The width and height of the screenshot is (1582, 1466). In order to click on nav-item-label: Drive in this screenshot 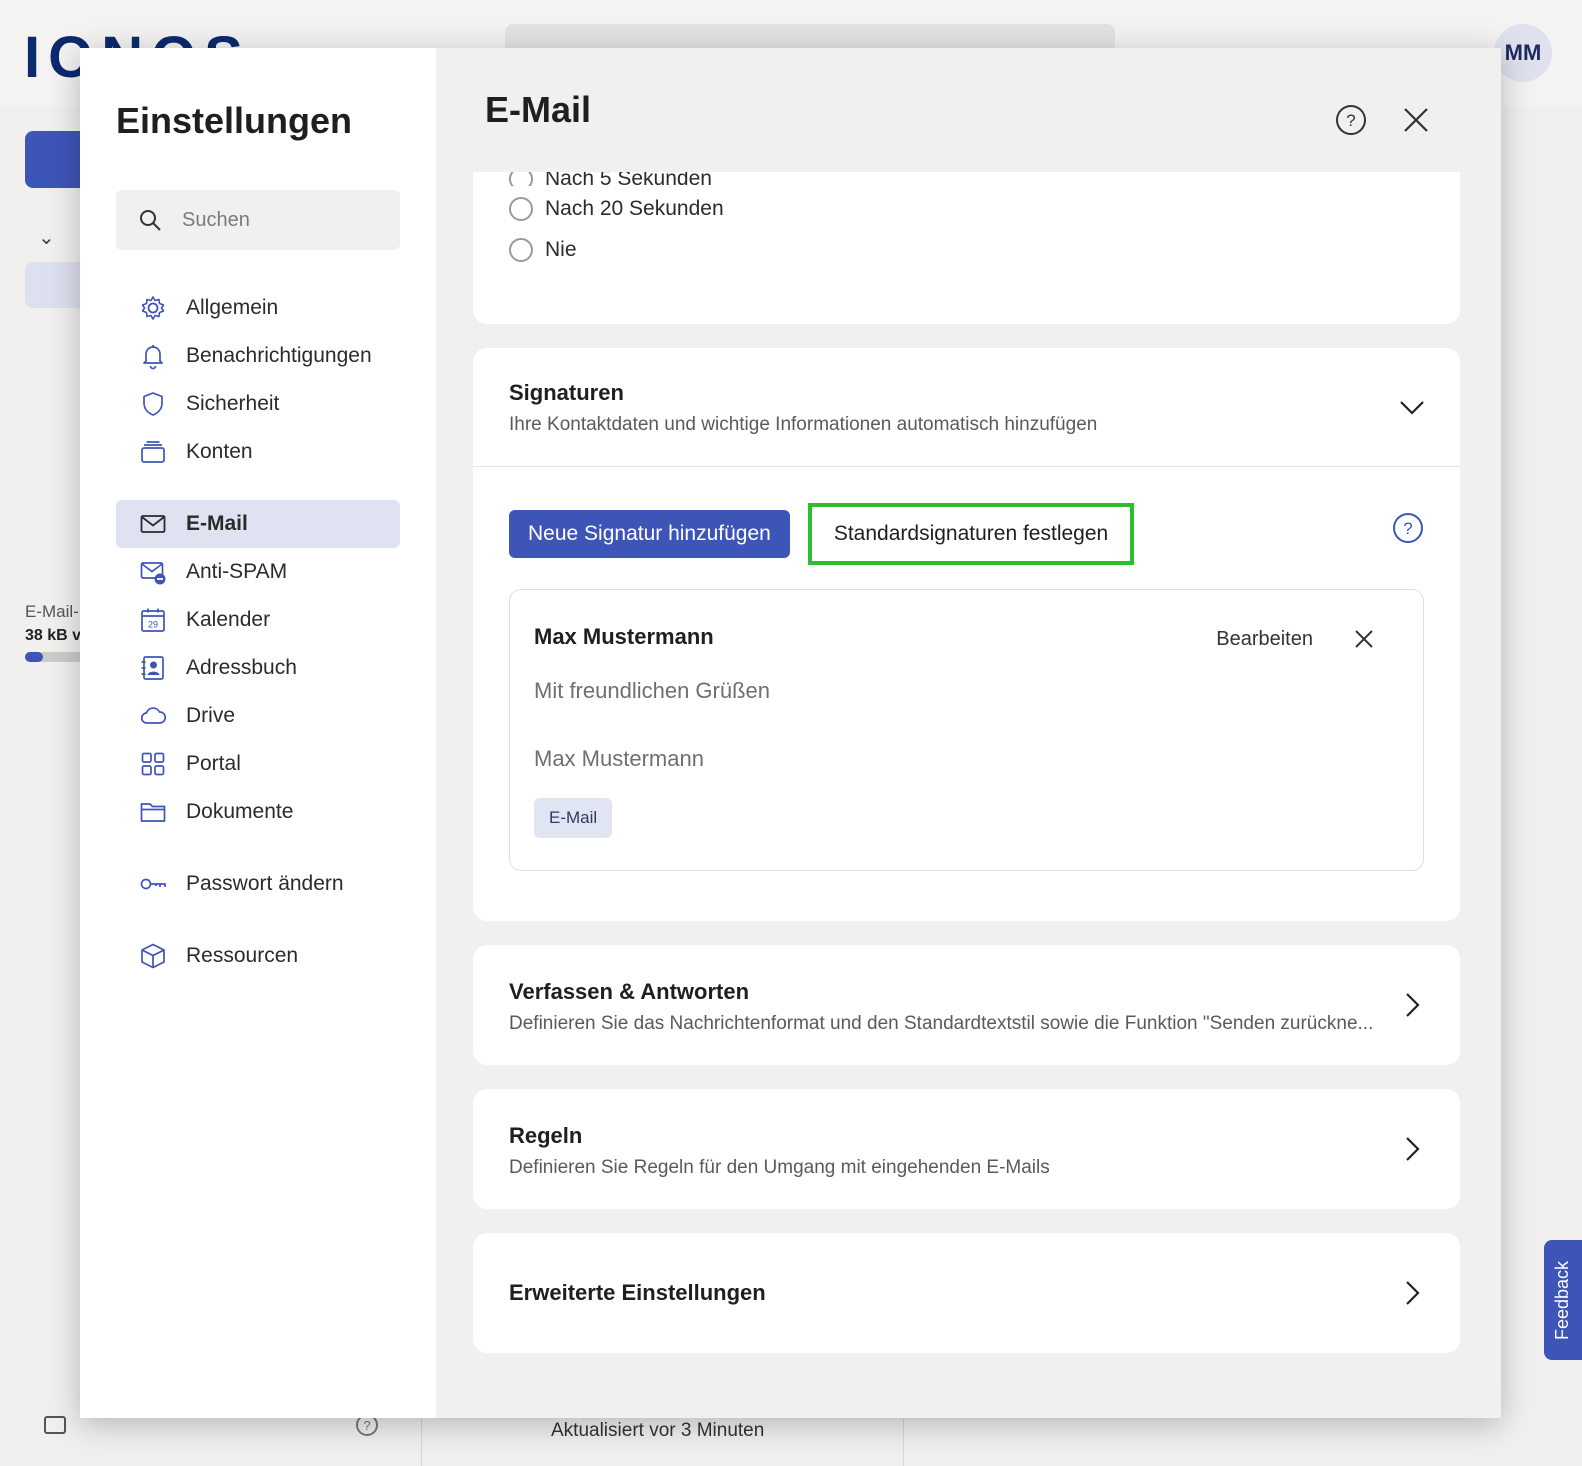, I will do `click(211, 715)`.